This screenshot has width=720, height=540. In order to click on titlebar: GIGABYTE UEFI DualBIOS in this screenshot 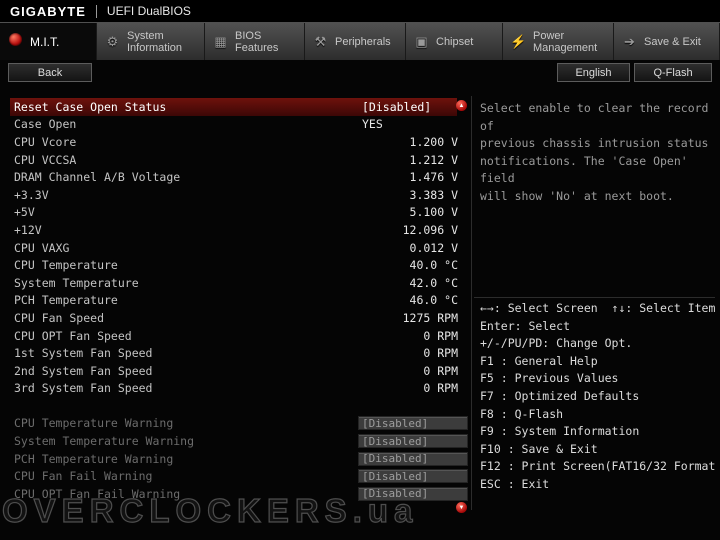, I will do `click(360, 11)`.